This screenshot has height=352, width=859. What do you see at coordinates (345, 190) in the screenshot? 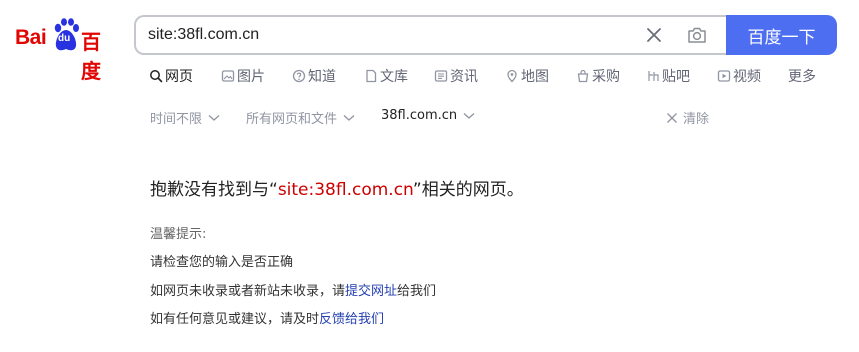
I see `notice-query: site:38fl.com.cn` at bounding box center [345, 190].